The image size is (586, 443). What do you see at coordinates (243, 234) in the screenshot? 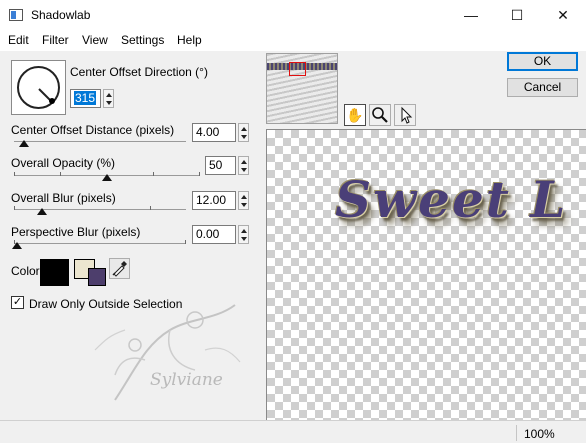
I see `perspective-spinner` at bounding box center [243, 234].